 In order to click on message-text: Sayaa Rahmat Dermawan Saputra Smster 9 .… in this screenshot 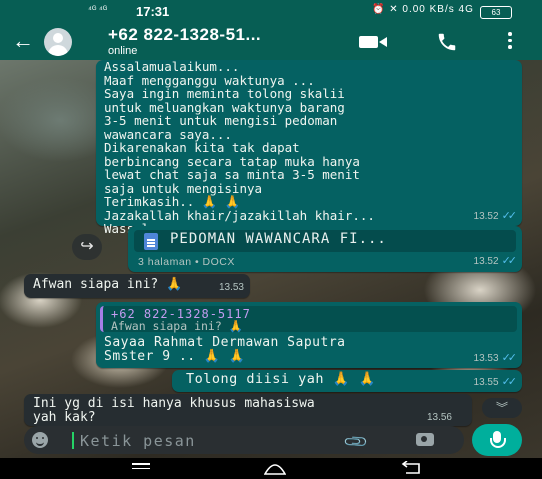, I will do `click(225, 349)`.